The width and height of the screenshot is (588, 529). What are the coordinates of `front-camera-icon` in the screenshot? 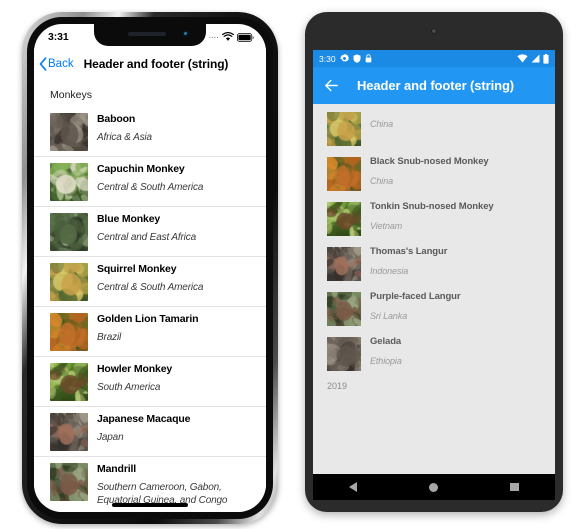 It's located at (434, 31).